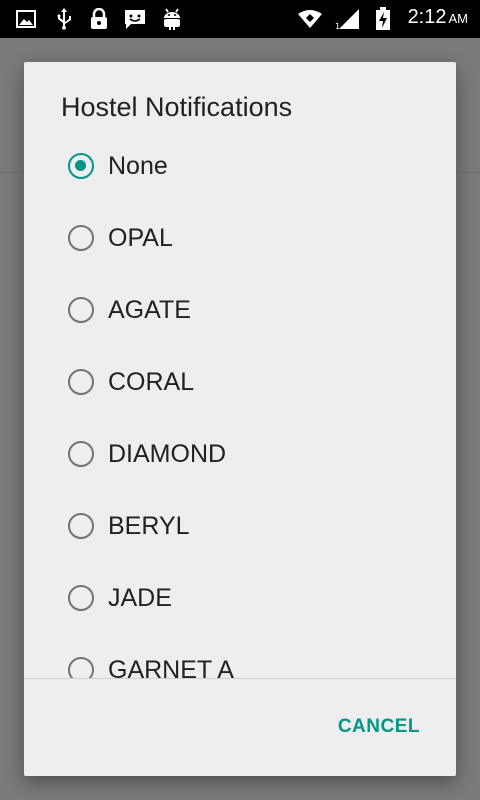  What do you see at coordinates (240, 19) in the screenshot?
I see `status-bar: 1 2:12 AM` at bounding box center [240, 19].